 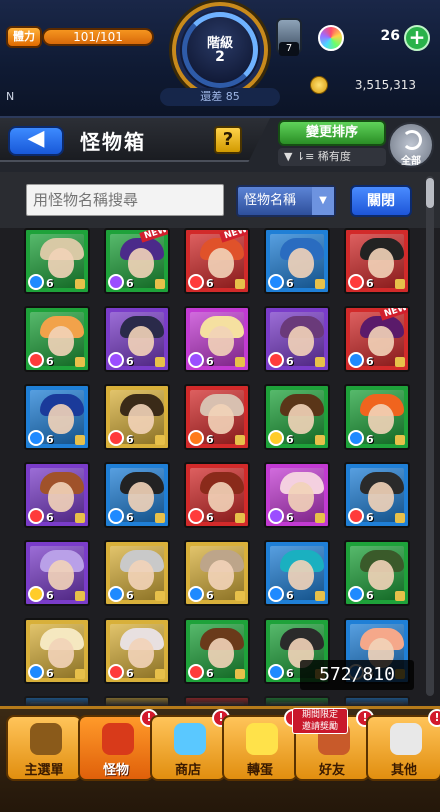 I want to click on box-capacity-count: 572/810, so click(x=357, y=675).